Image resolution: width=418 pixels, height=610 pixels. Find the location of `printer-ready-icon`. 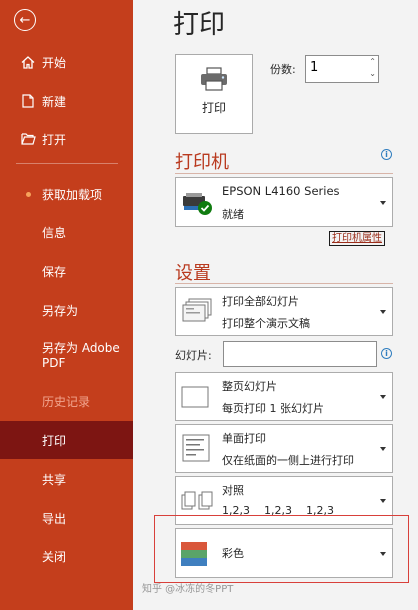

printer-ready-icon is located at coordinates (198, 206).